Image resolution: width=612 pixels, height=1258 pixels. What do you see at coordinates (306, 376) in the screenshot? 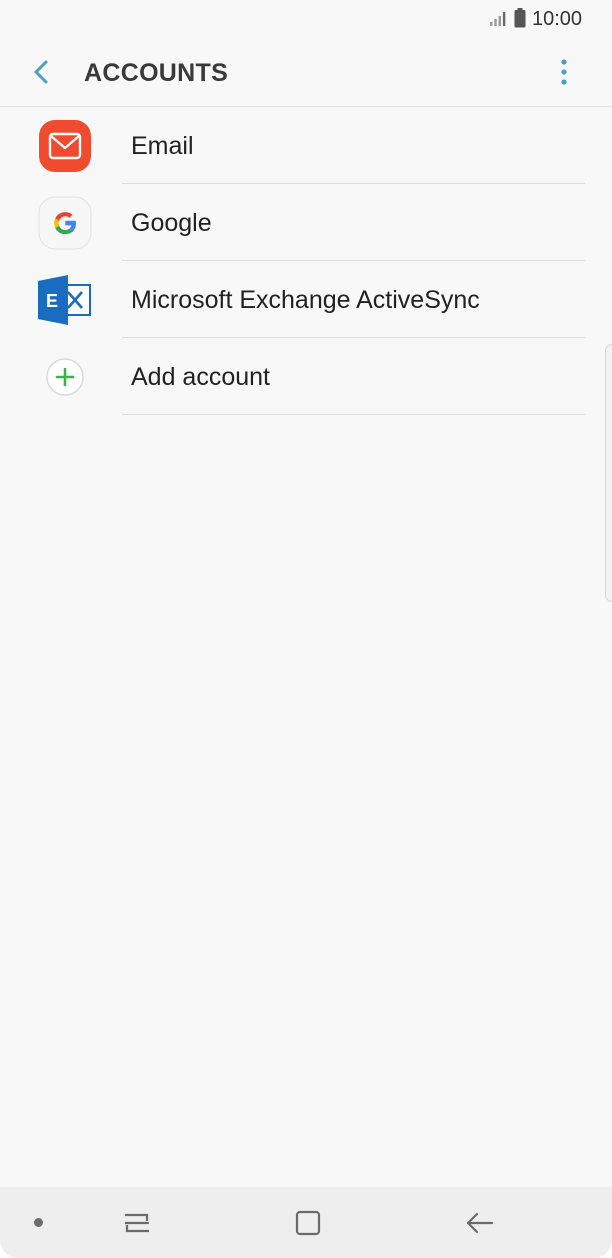
I see `list-item-add-account: Add account` at bounding box center [306, 376].